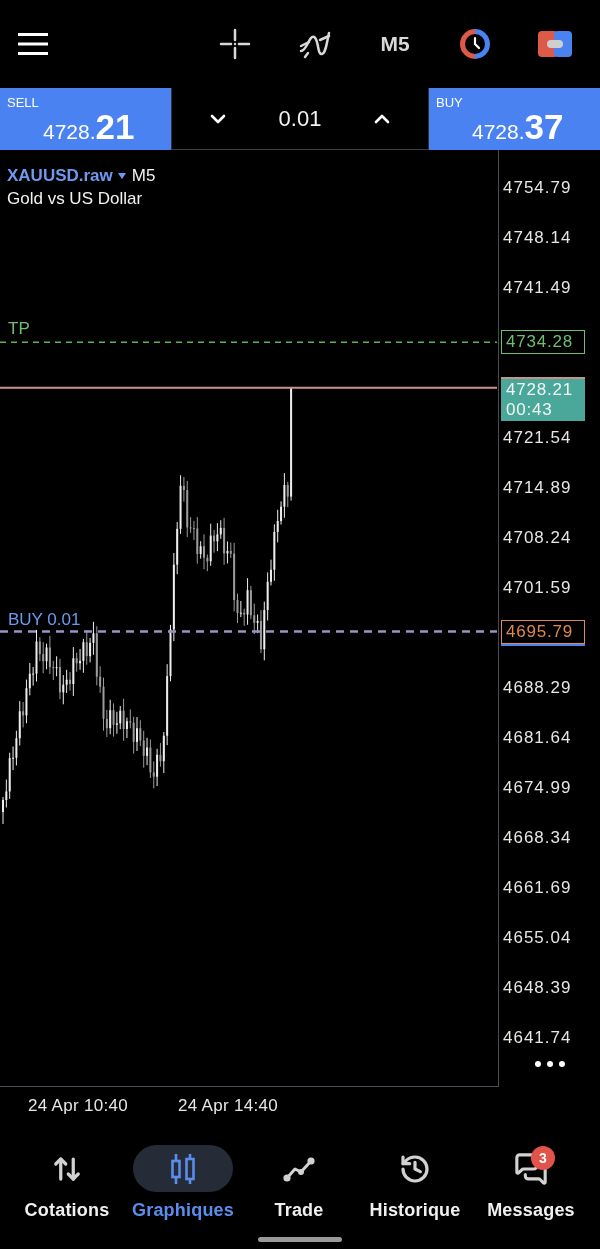 The height and width of the screenshot is (1249, 600). What do you see at coordinates (537, 938) in the screenshot?
I see `price-tick-label: 4655.04` at bounding box center [537, 938].